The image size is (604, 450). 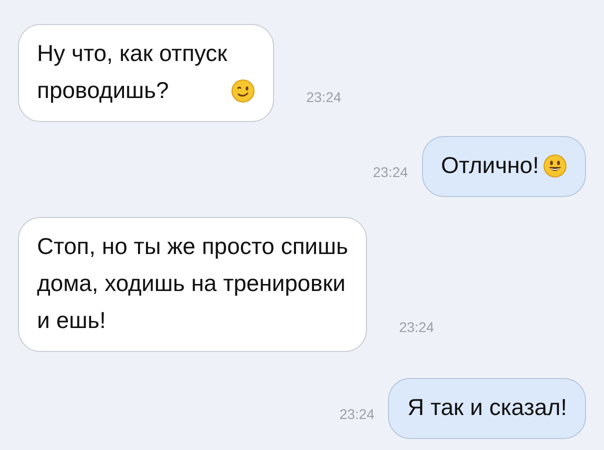 What do you see at coordinates (192, 283) in the screenshot?
I see `message-text: Стоп, но ты же просто спишь дома, ходишь на тренировки и ешь!` at bounding box center [192, 283].